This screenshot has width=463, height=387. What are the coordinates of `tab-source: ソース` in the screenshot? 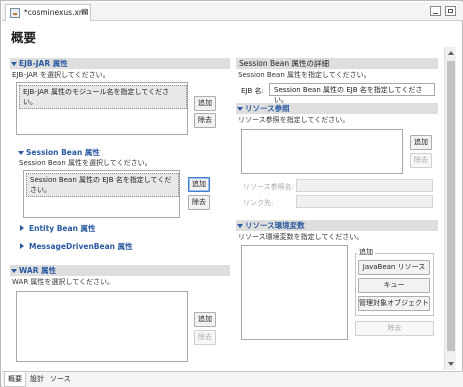 It's located at (60, 379).